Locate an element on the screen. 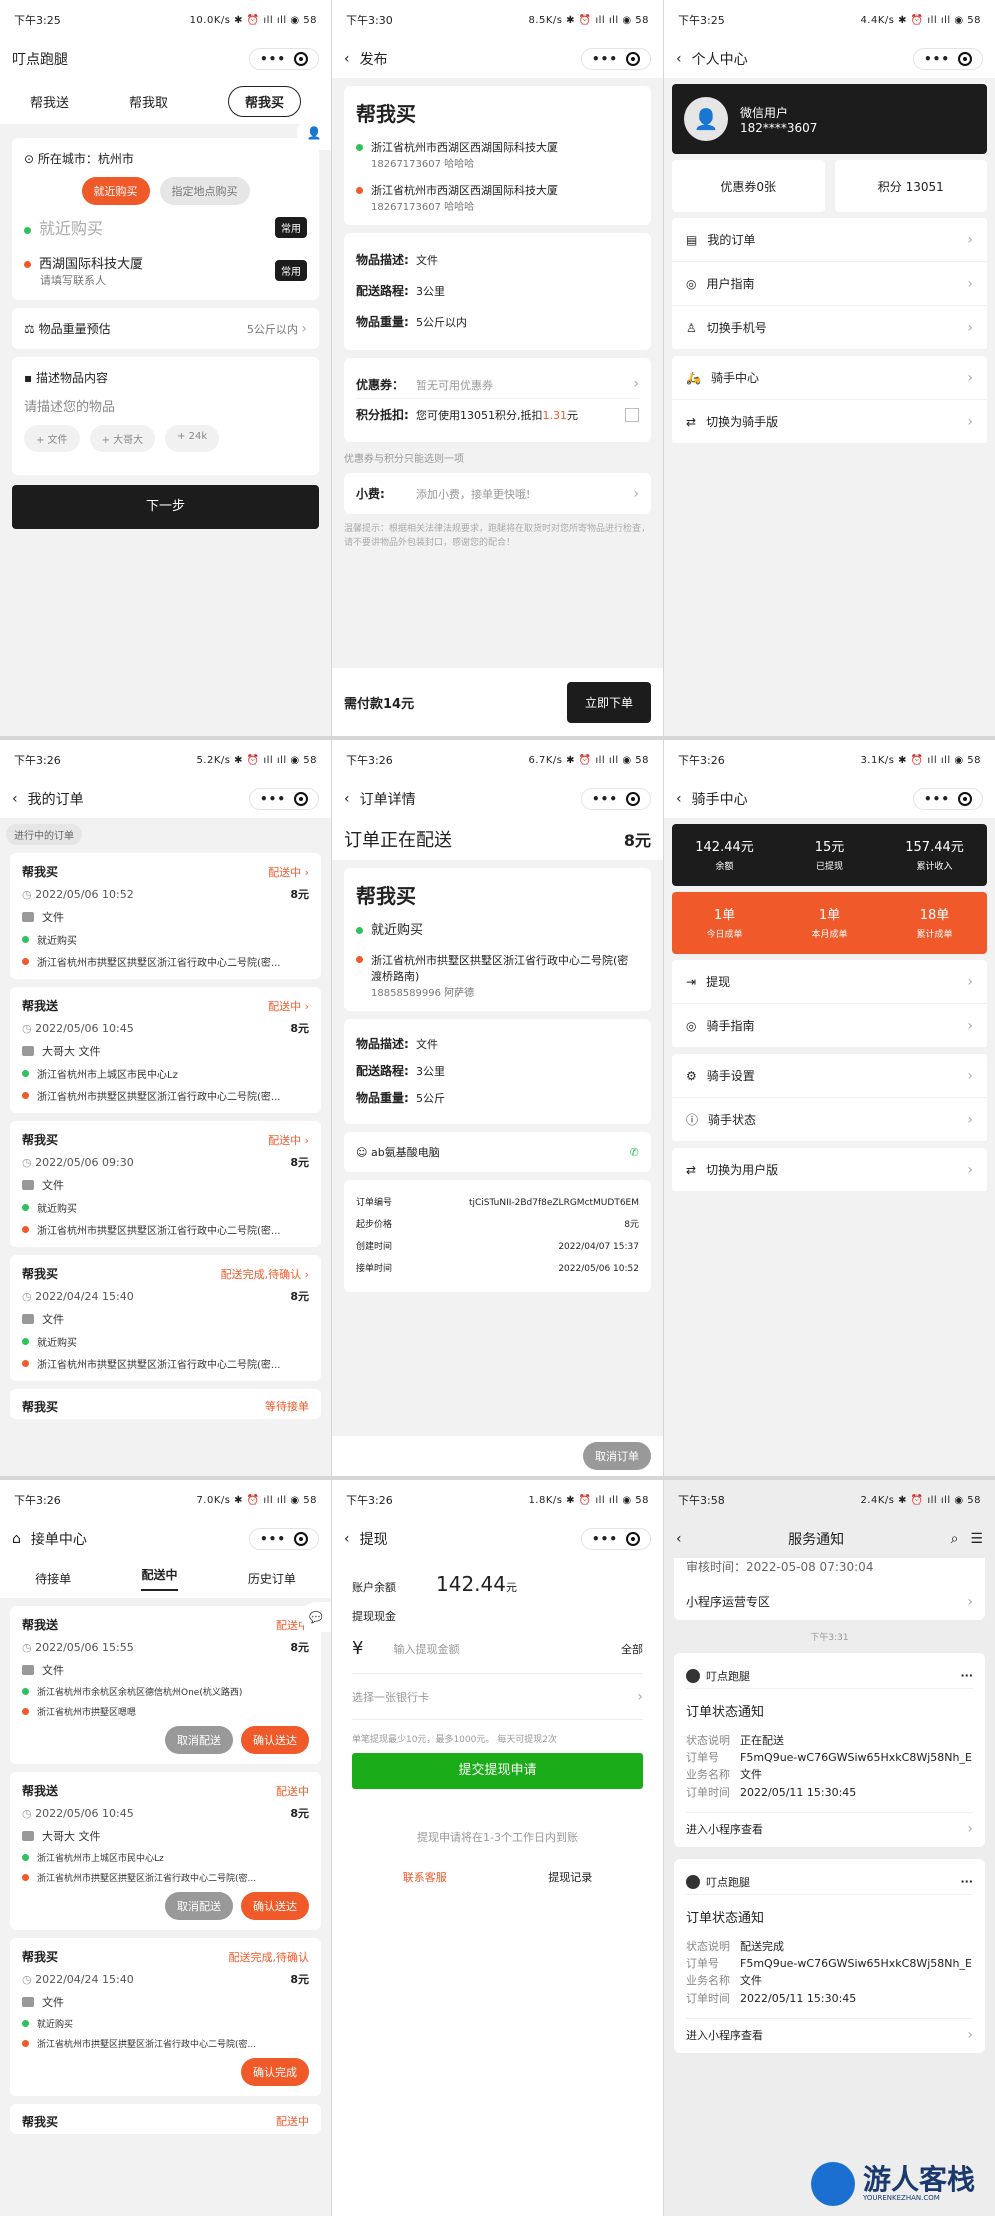 The height and width of the screenshot is (2216, 995). common-button-2: 常用 is located at coordinates (291, 270).